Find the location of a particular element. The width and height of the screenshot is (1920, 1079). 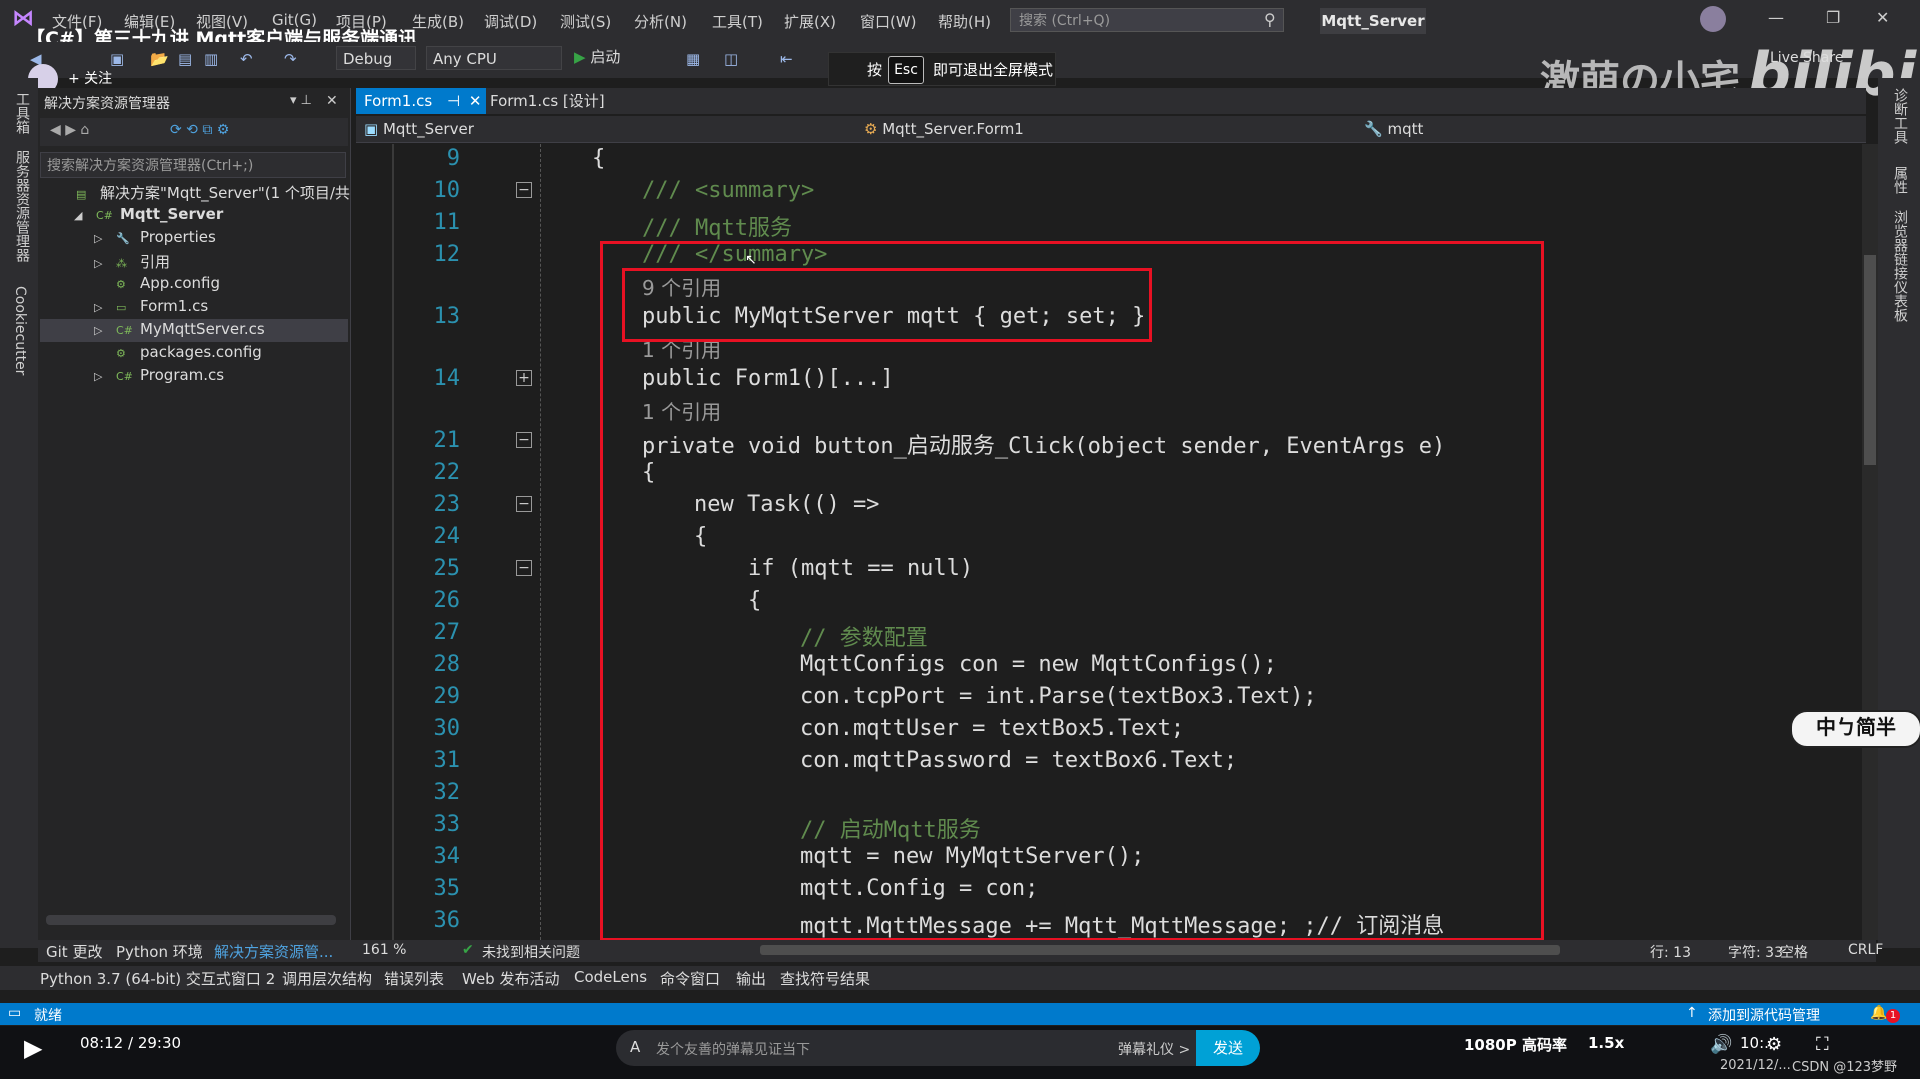

sync-icon: ⟳ ⟲ ⧉ ⚙ is located at coordinates (199, 130).